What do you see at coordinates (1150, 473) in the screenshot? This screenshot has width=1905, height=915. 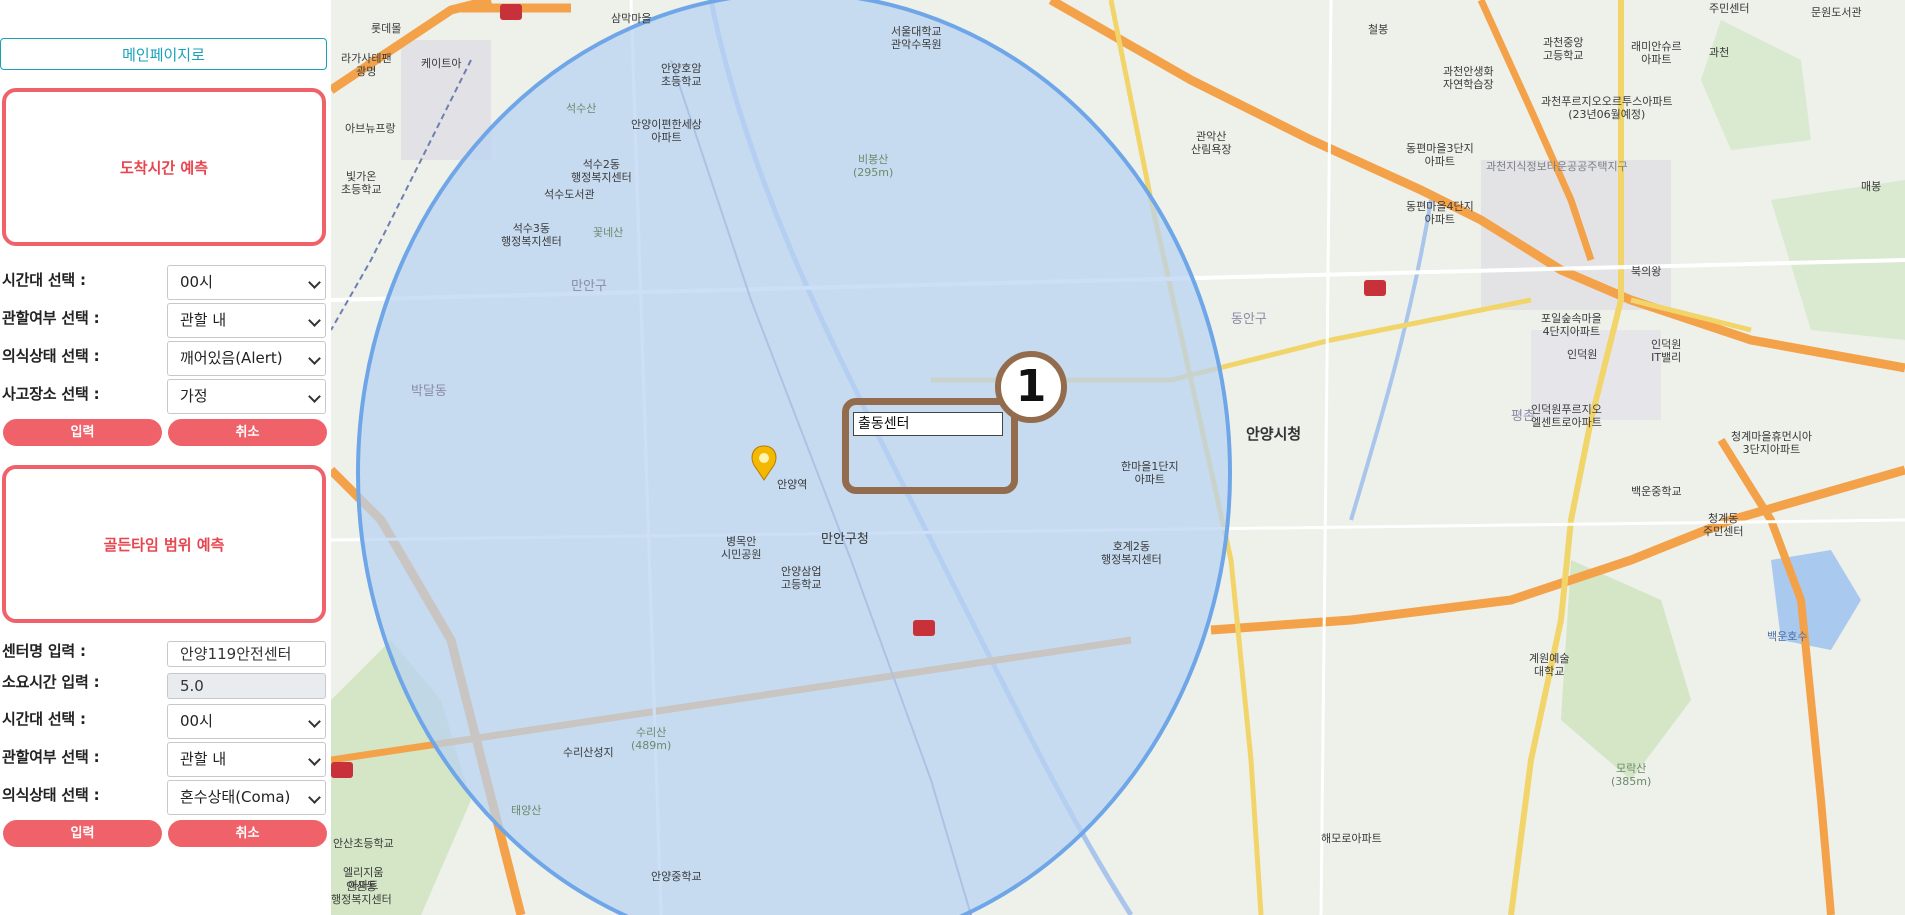 I see `map-label: 한마을1단지 아파트` at bounding box center [1150, 473].